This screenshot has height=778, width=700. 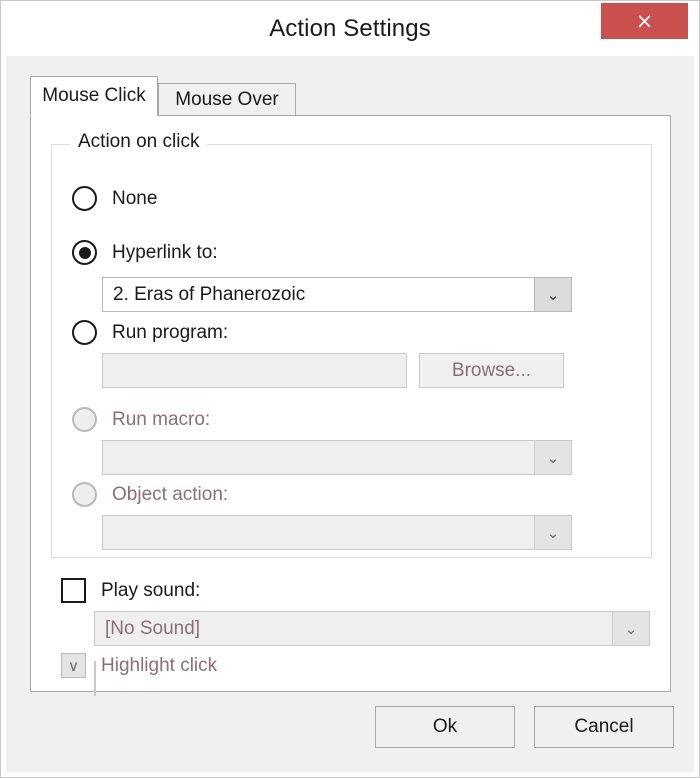 What do you see at coordinates (84, 332) in the screenshot?
I see `radio-run-program` at bounding box center [84, 332].